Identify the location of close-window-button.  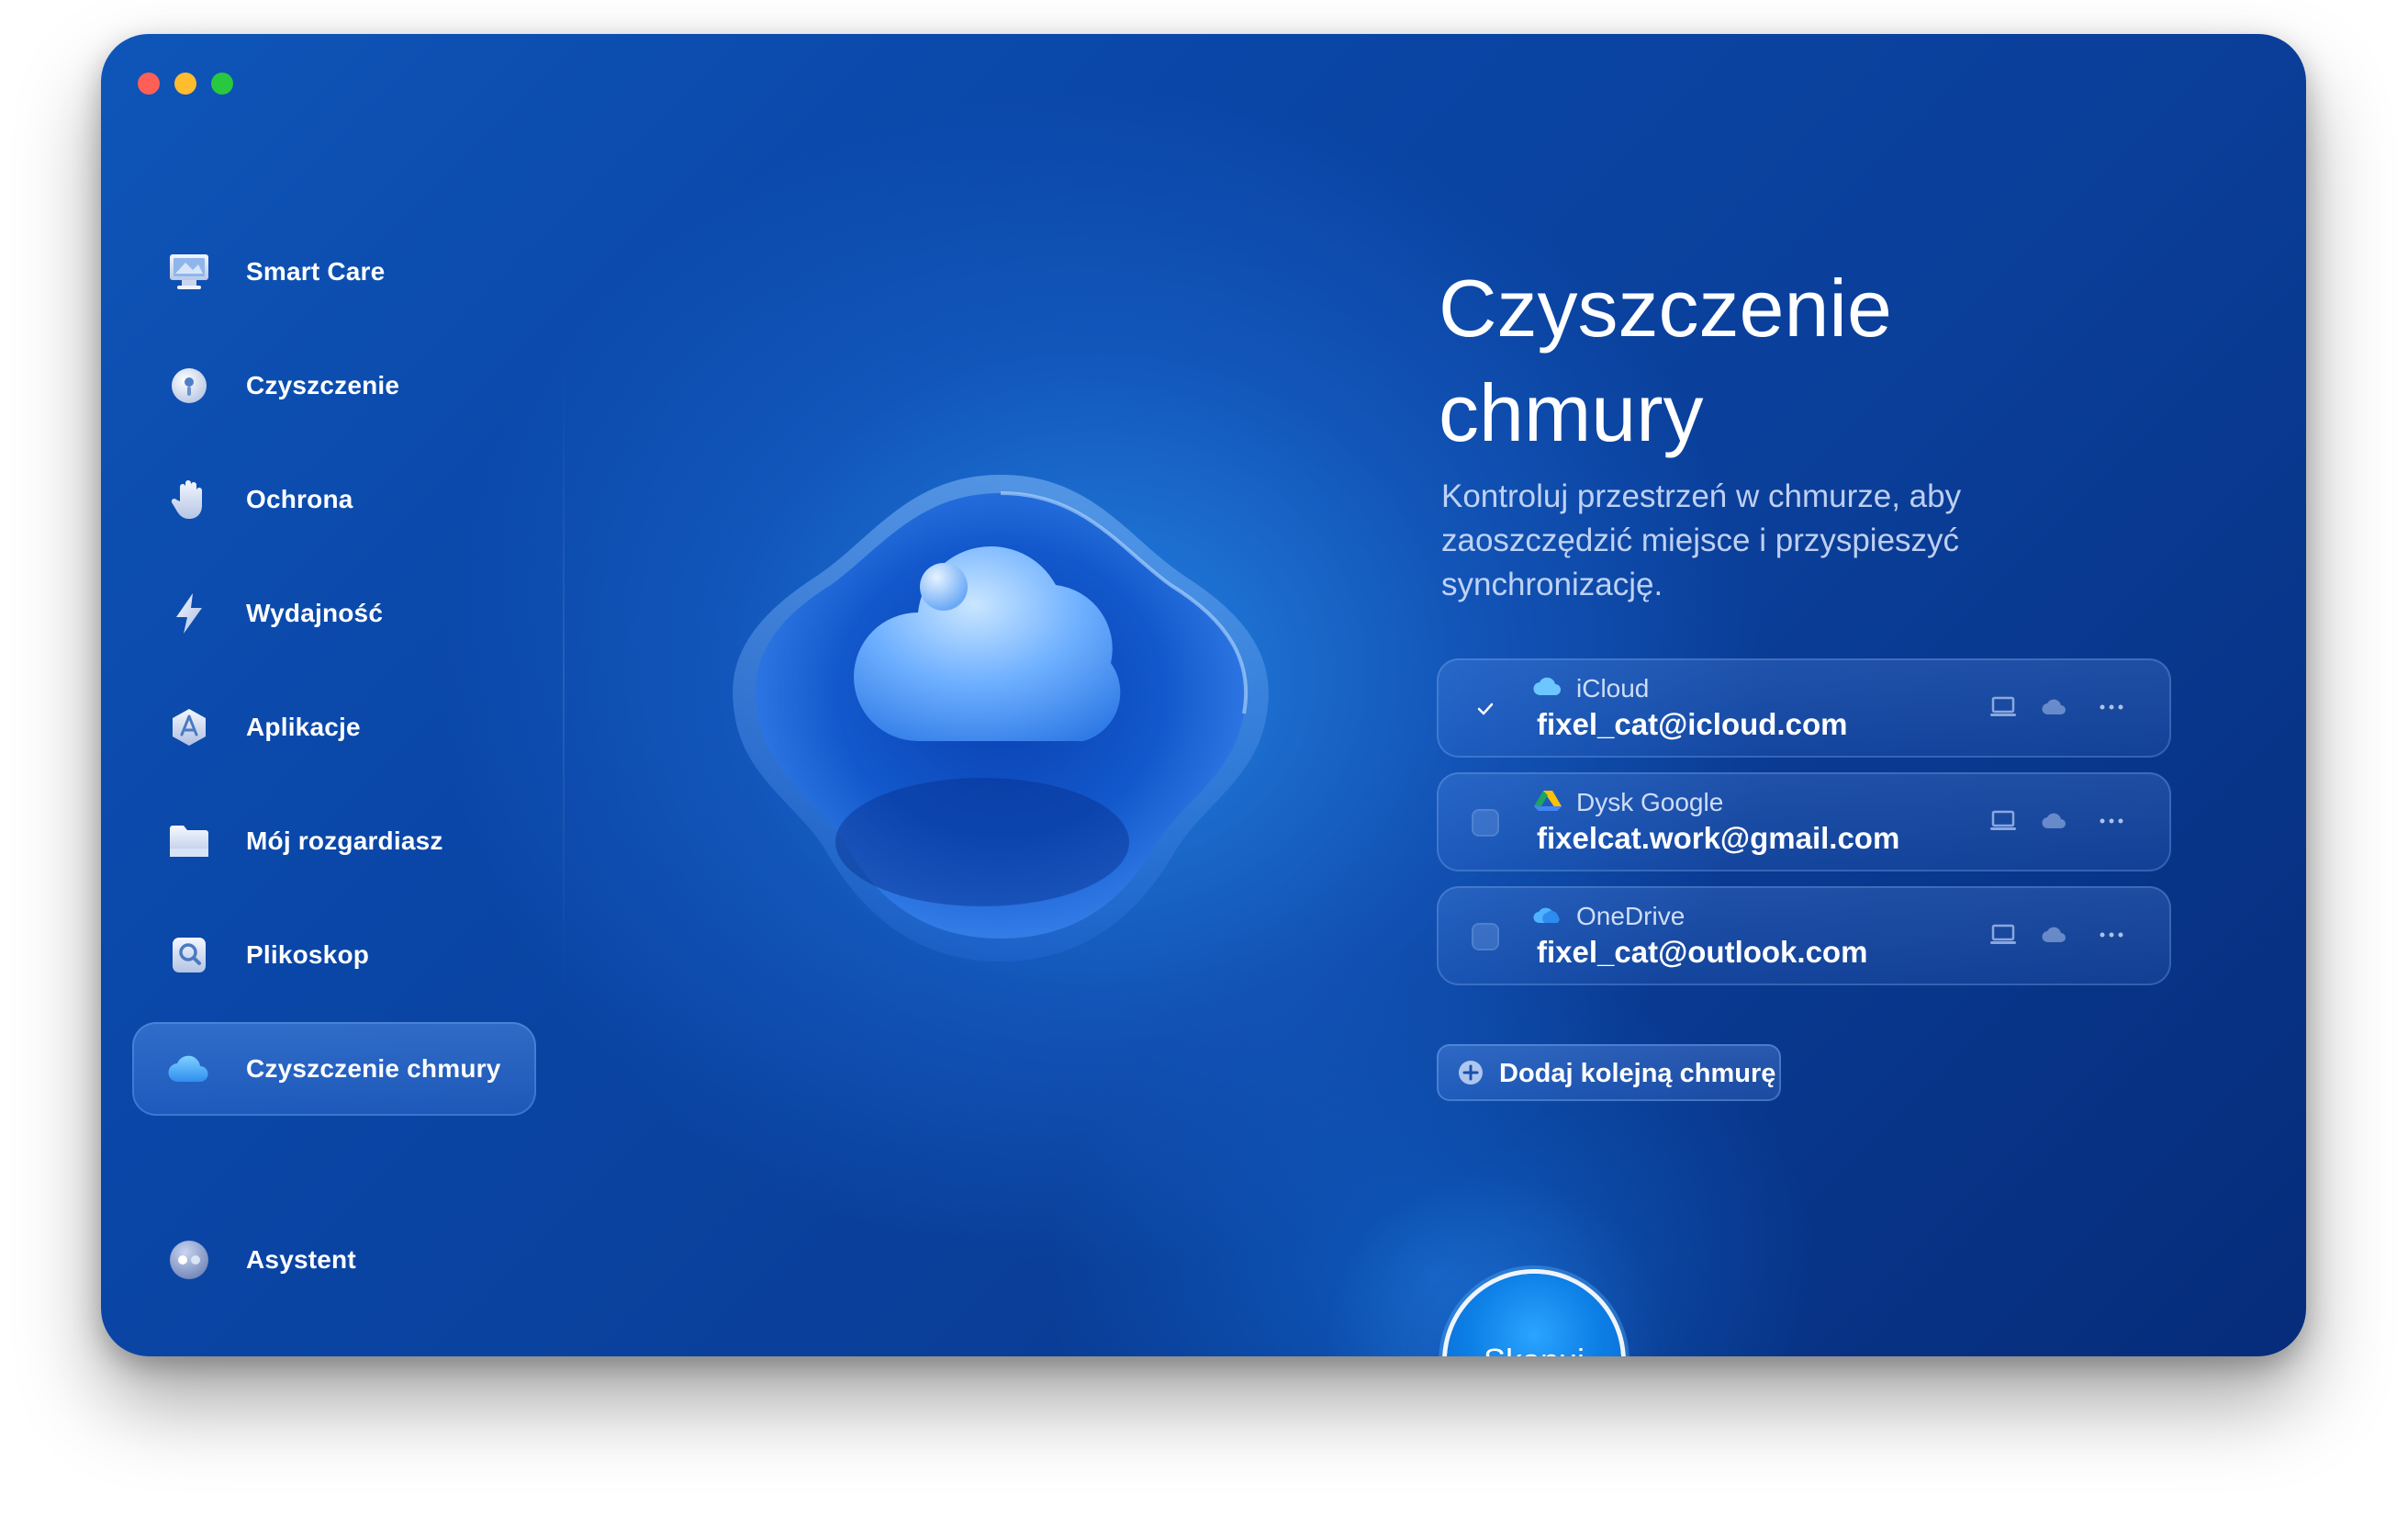
(149, 84).